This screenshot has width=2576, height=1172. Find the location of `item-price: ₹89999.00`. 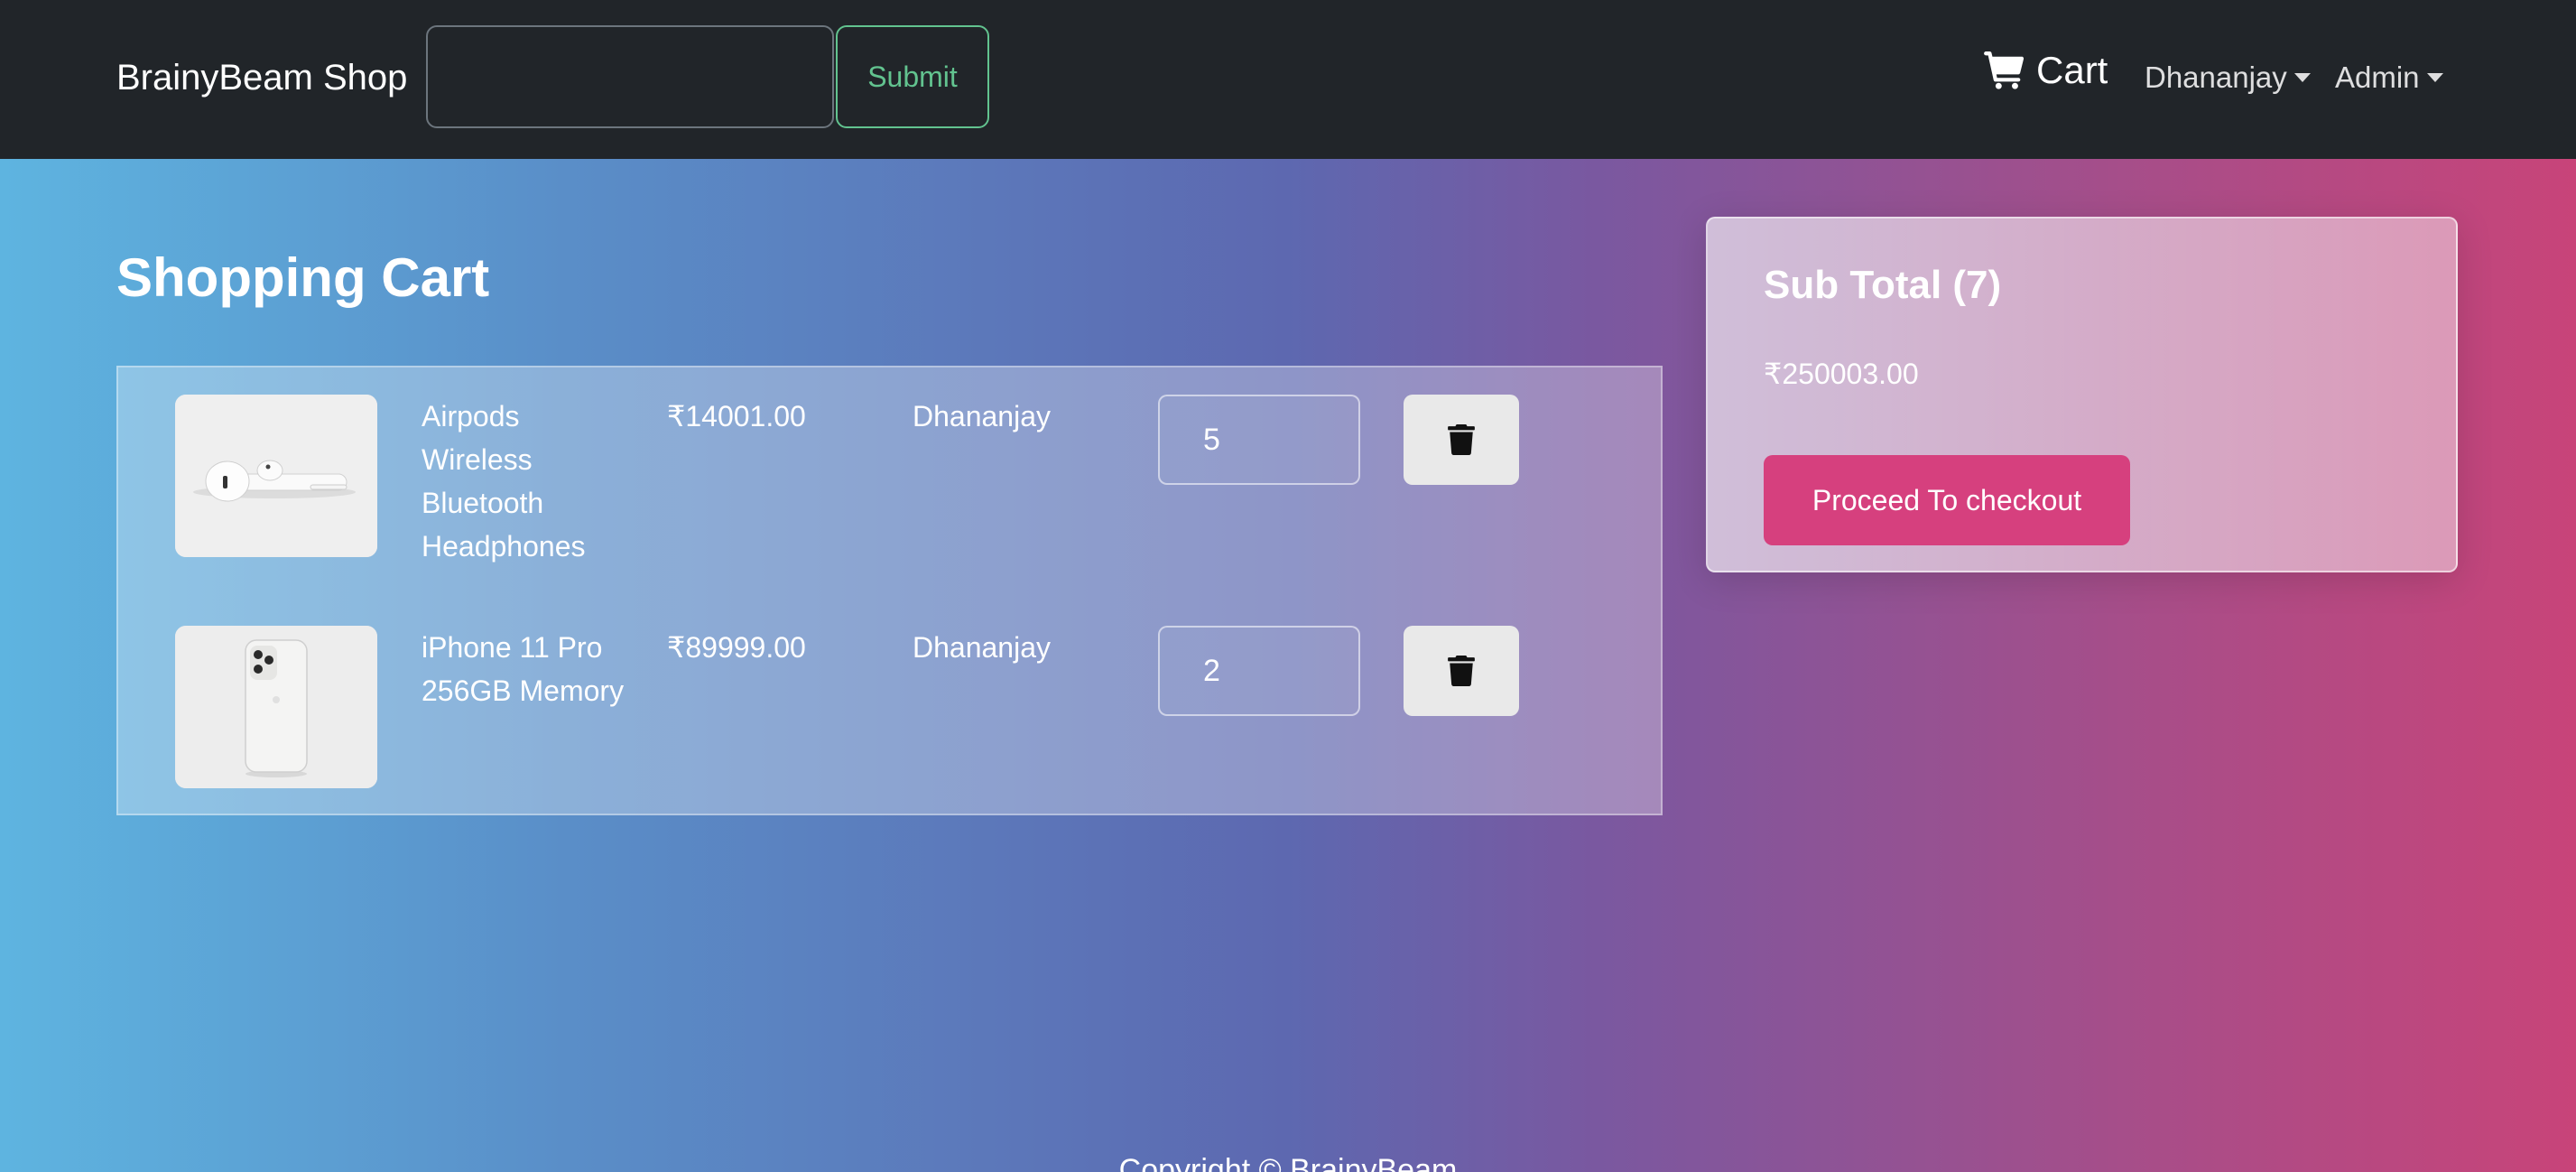

item-price: ₹89999.00 is located at coordinates (736, 647).